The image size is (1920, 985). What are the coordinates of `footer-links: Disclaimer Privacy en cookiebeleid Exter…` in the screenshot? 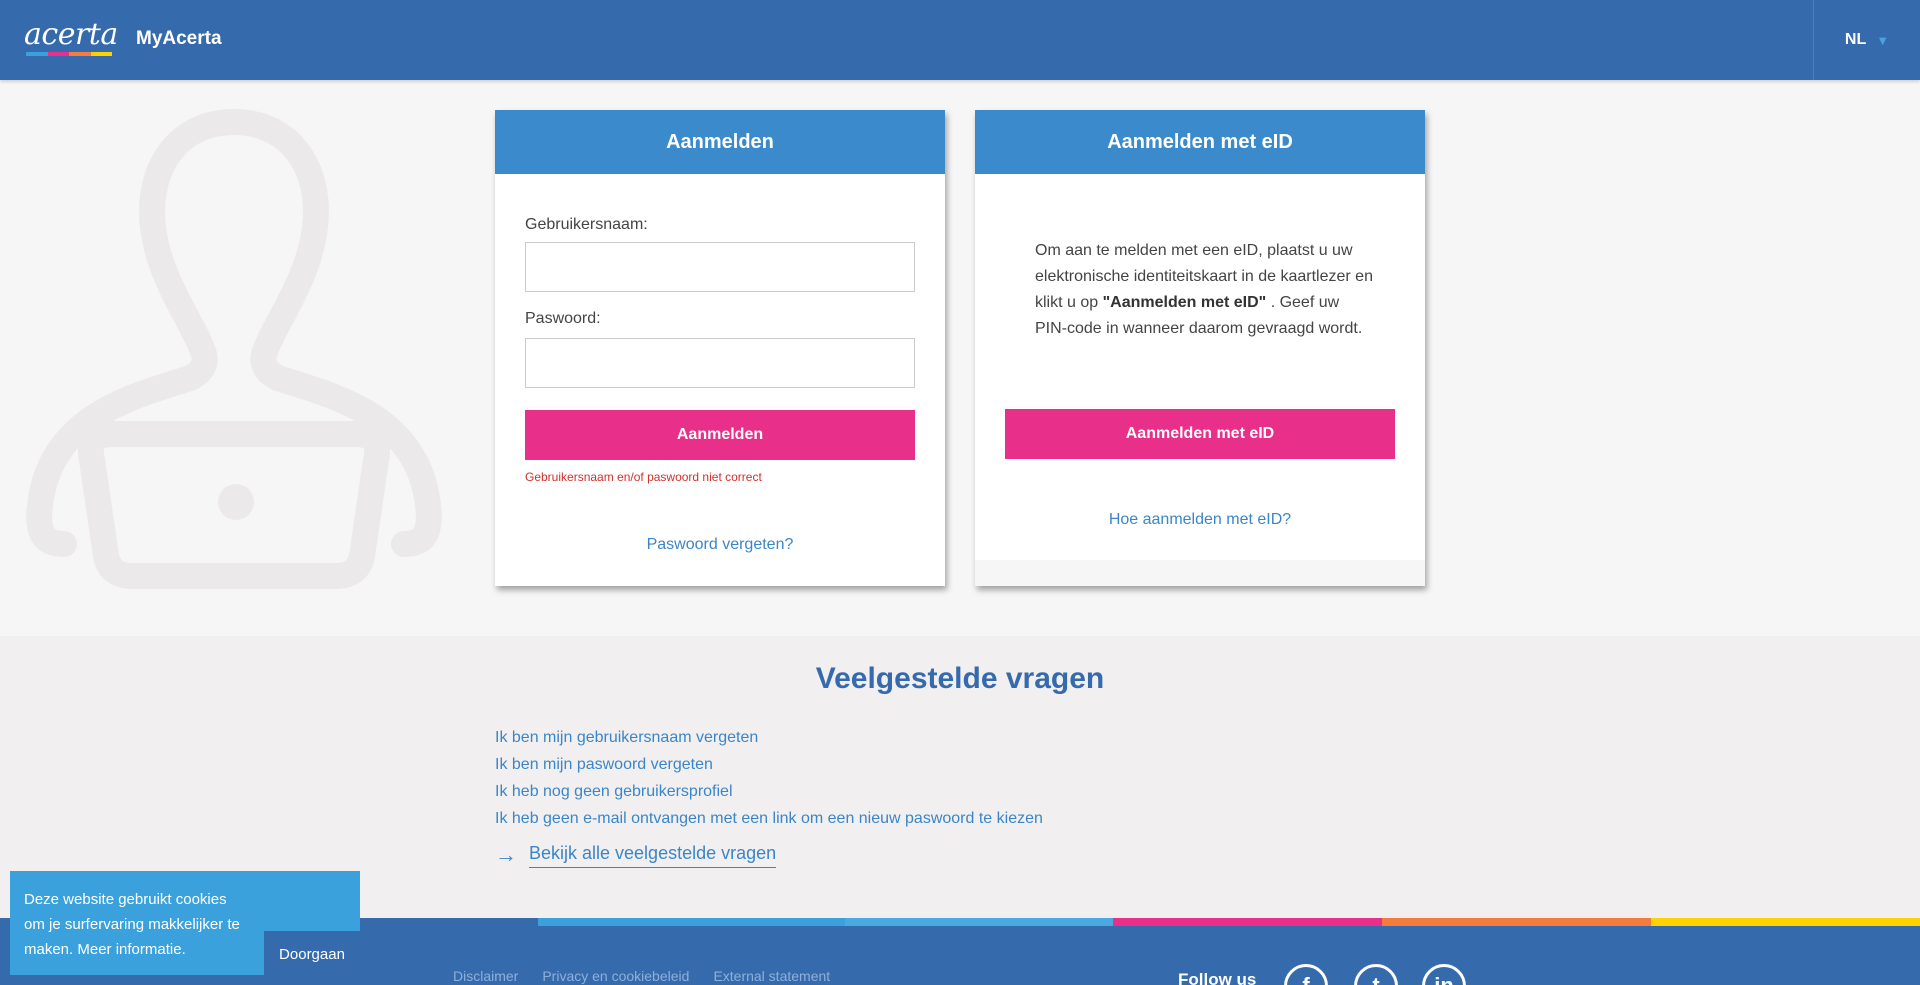 It's located at (641, 976).